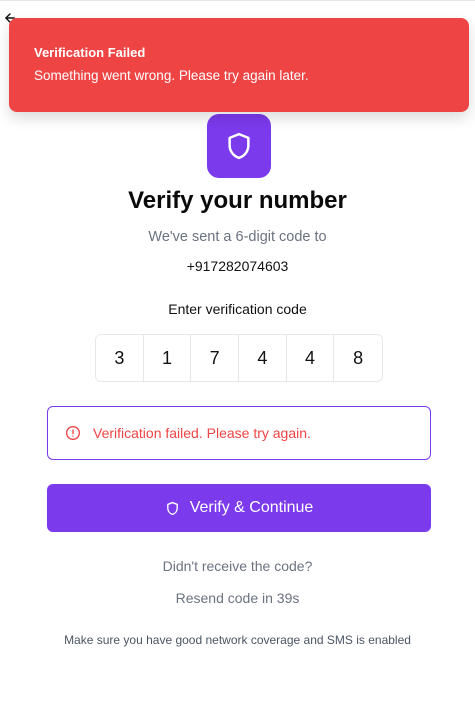 This screenshot has width=475, height=725. What do you see at coordinates (237, 200) in the screenshot?
I see `page-title: Verify your number` at bounding box center [237, 200].